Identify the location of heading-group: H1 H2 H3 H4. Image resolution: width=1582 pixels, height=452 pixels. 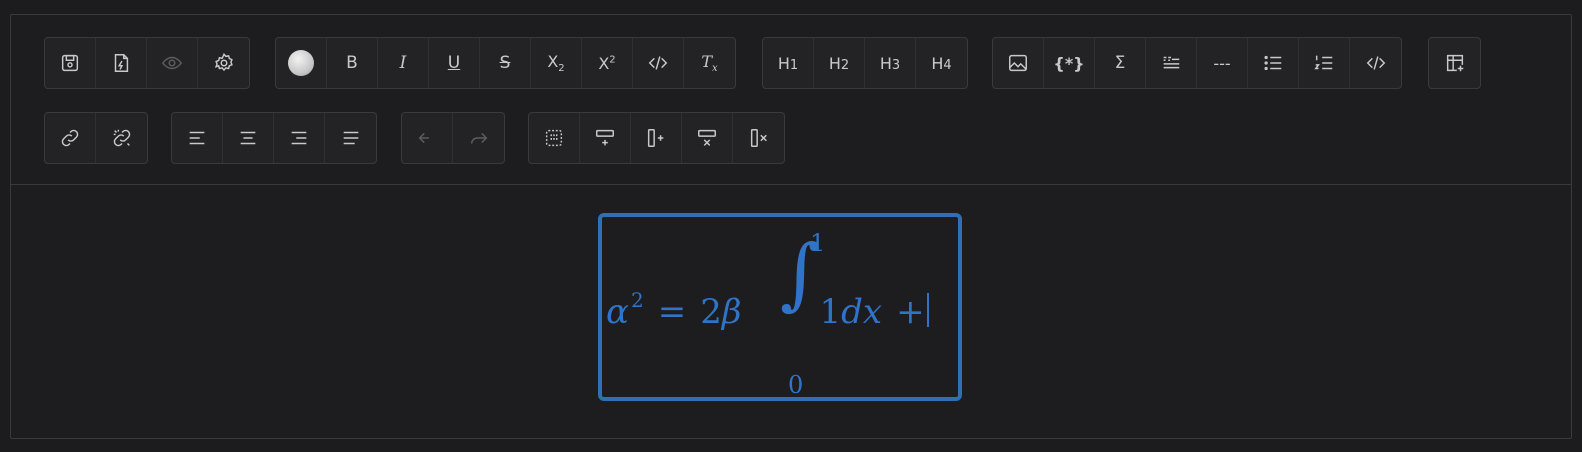
(865, 63).